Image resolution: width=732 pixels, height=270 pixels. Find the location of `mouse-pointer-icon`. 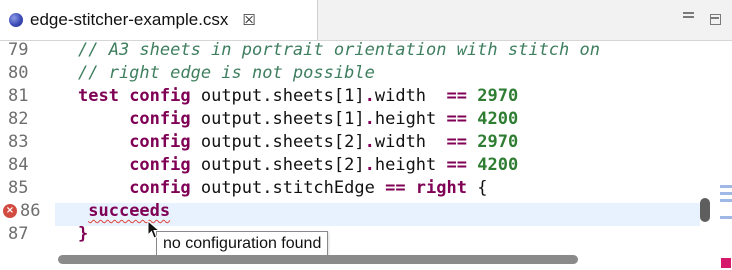

mouse-pointer-icon is located at coordinates (154, 229).